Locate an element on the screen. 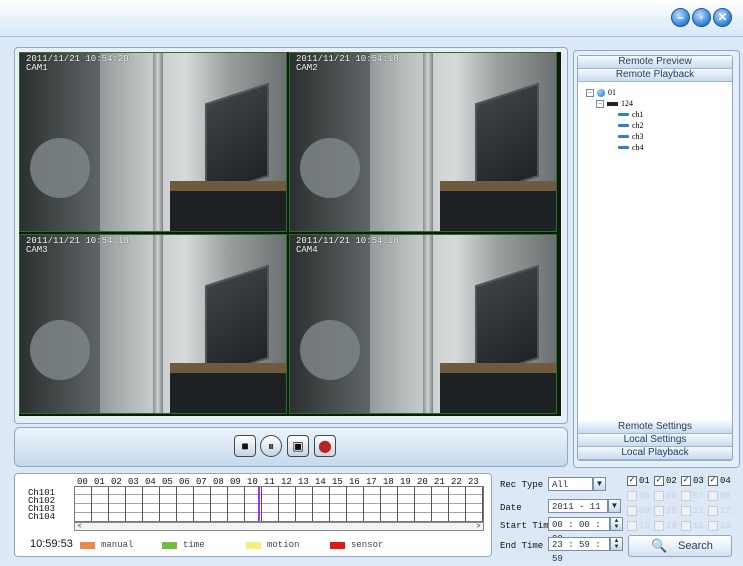 Image resolution: width=743 pixels, height=566 pixels. scroll-right-icon: > is located at coordinates (478, 526).